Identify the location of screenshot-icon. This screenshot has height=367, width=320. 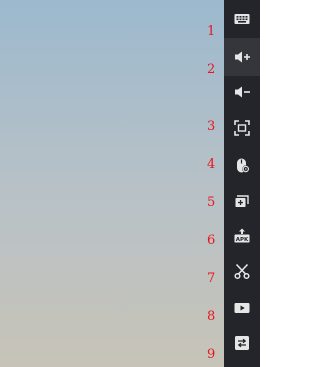
(242, 128).